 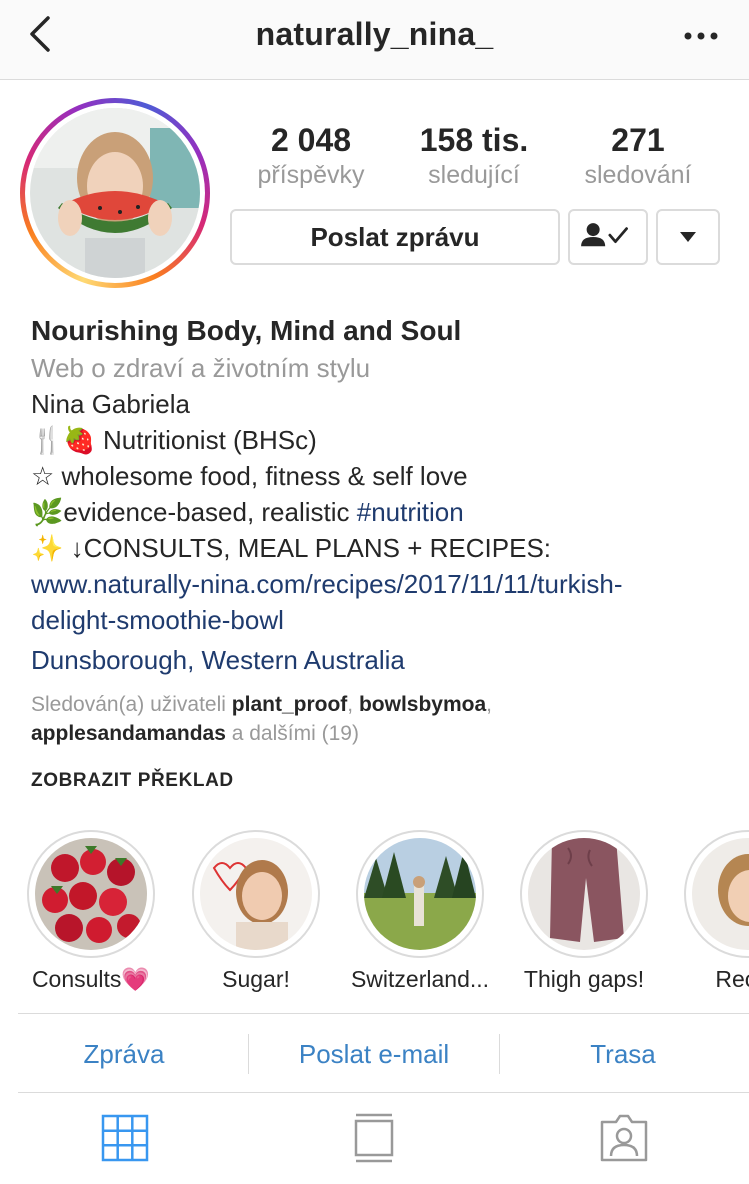 I want to click on contact-options: Zpráva Poslat e-mail Trasa, so click(x=383, y=1053).